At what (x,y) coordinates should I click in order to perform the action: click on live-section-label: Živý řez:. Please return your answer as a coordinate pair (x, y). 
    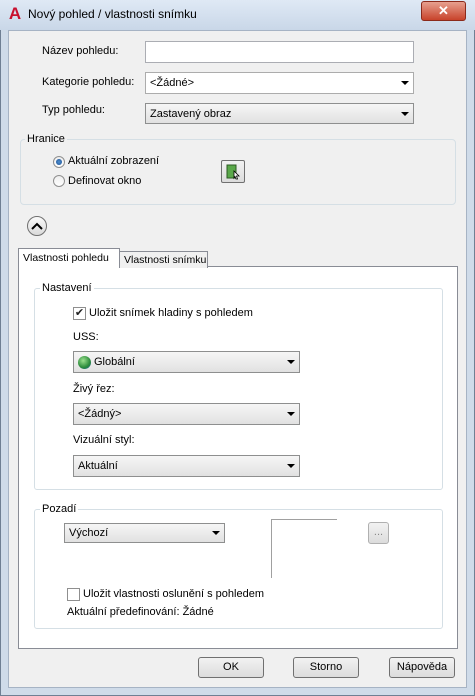
    Looking at the image, I should click on (94, 389).